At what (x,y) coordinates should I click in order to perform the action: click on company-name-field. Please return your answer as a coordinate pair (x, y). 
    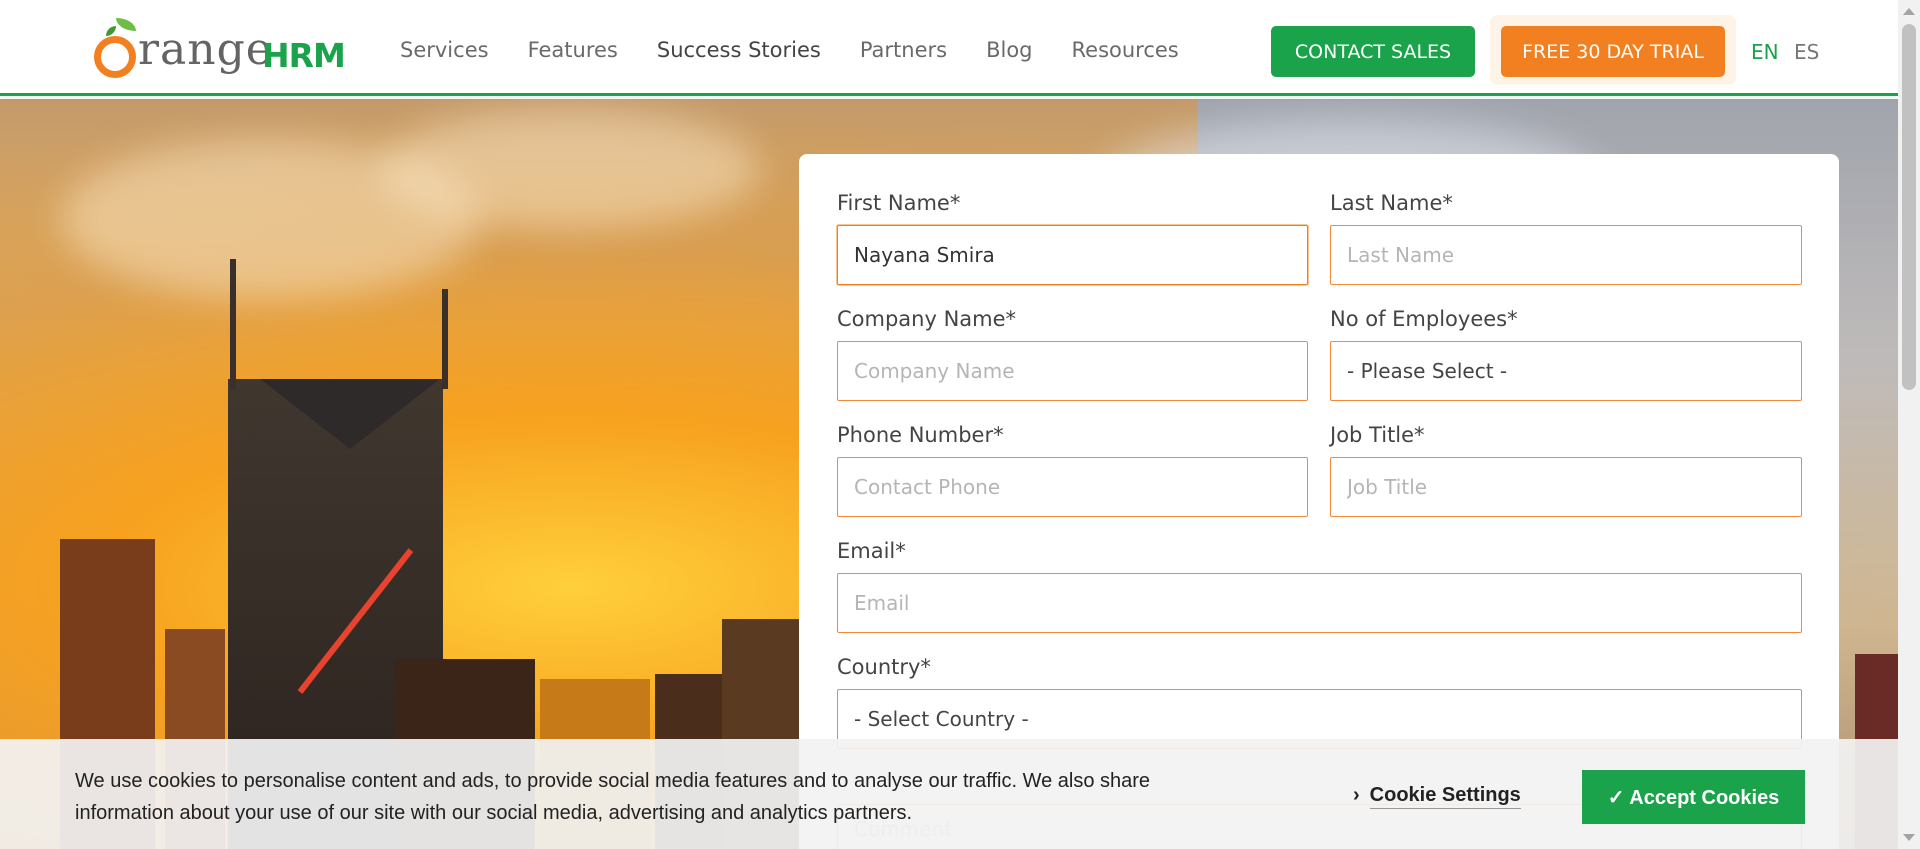
    Looking at the image, I should click on (1072, 371).